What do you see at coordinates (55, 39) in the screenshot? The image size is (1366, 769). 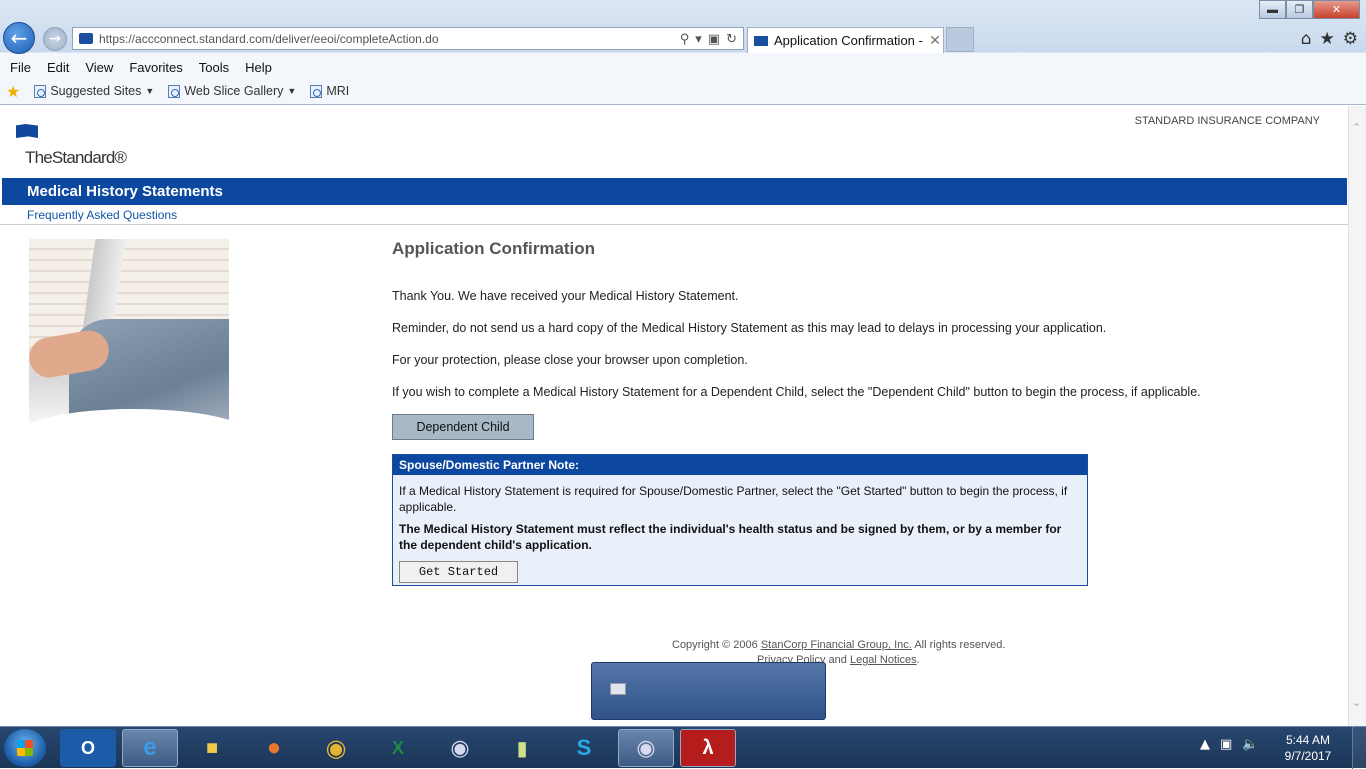 I see `forward-arrow-icon: →` at bounding box center [55, 39].